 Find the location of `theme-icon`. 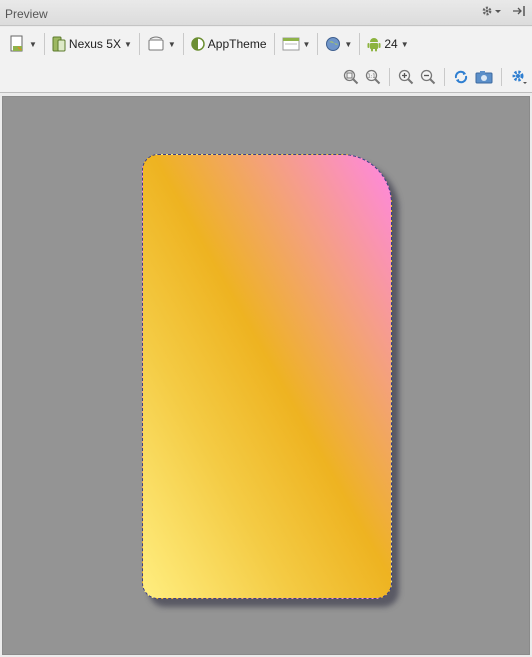

theme-icon is located at coordinates (198, 44).